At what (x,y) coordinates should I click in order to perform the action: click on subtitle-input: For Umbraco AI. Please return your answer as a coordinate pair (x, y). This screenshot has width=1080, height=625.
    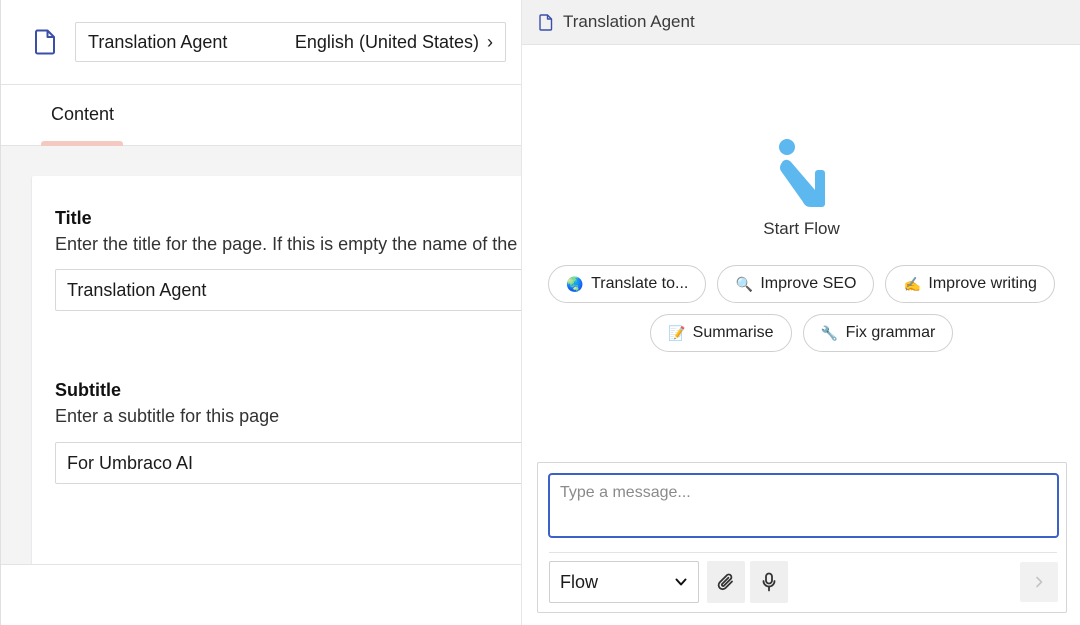
    Looking at the image, I should click on (288, 463).